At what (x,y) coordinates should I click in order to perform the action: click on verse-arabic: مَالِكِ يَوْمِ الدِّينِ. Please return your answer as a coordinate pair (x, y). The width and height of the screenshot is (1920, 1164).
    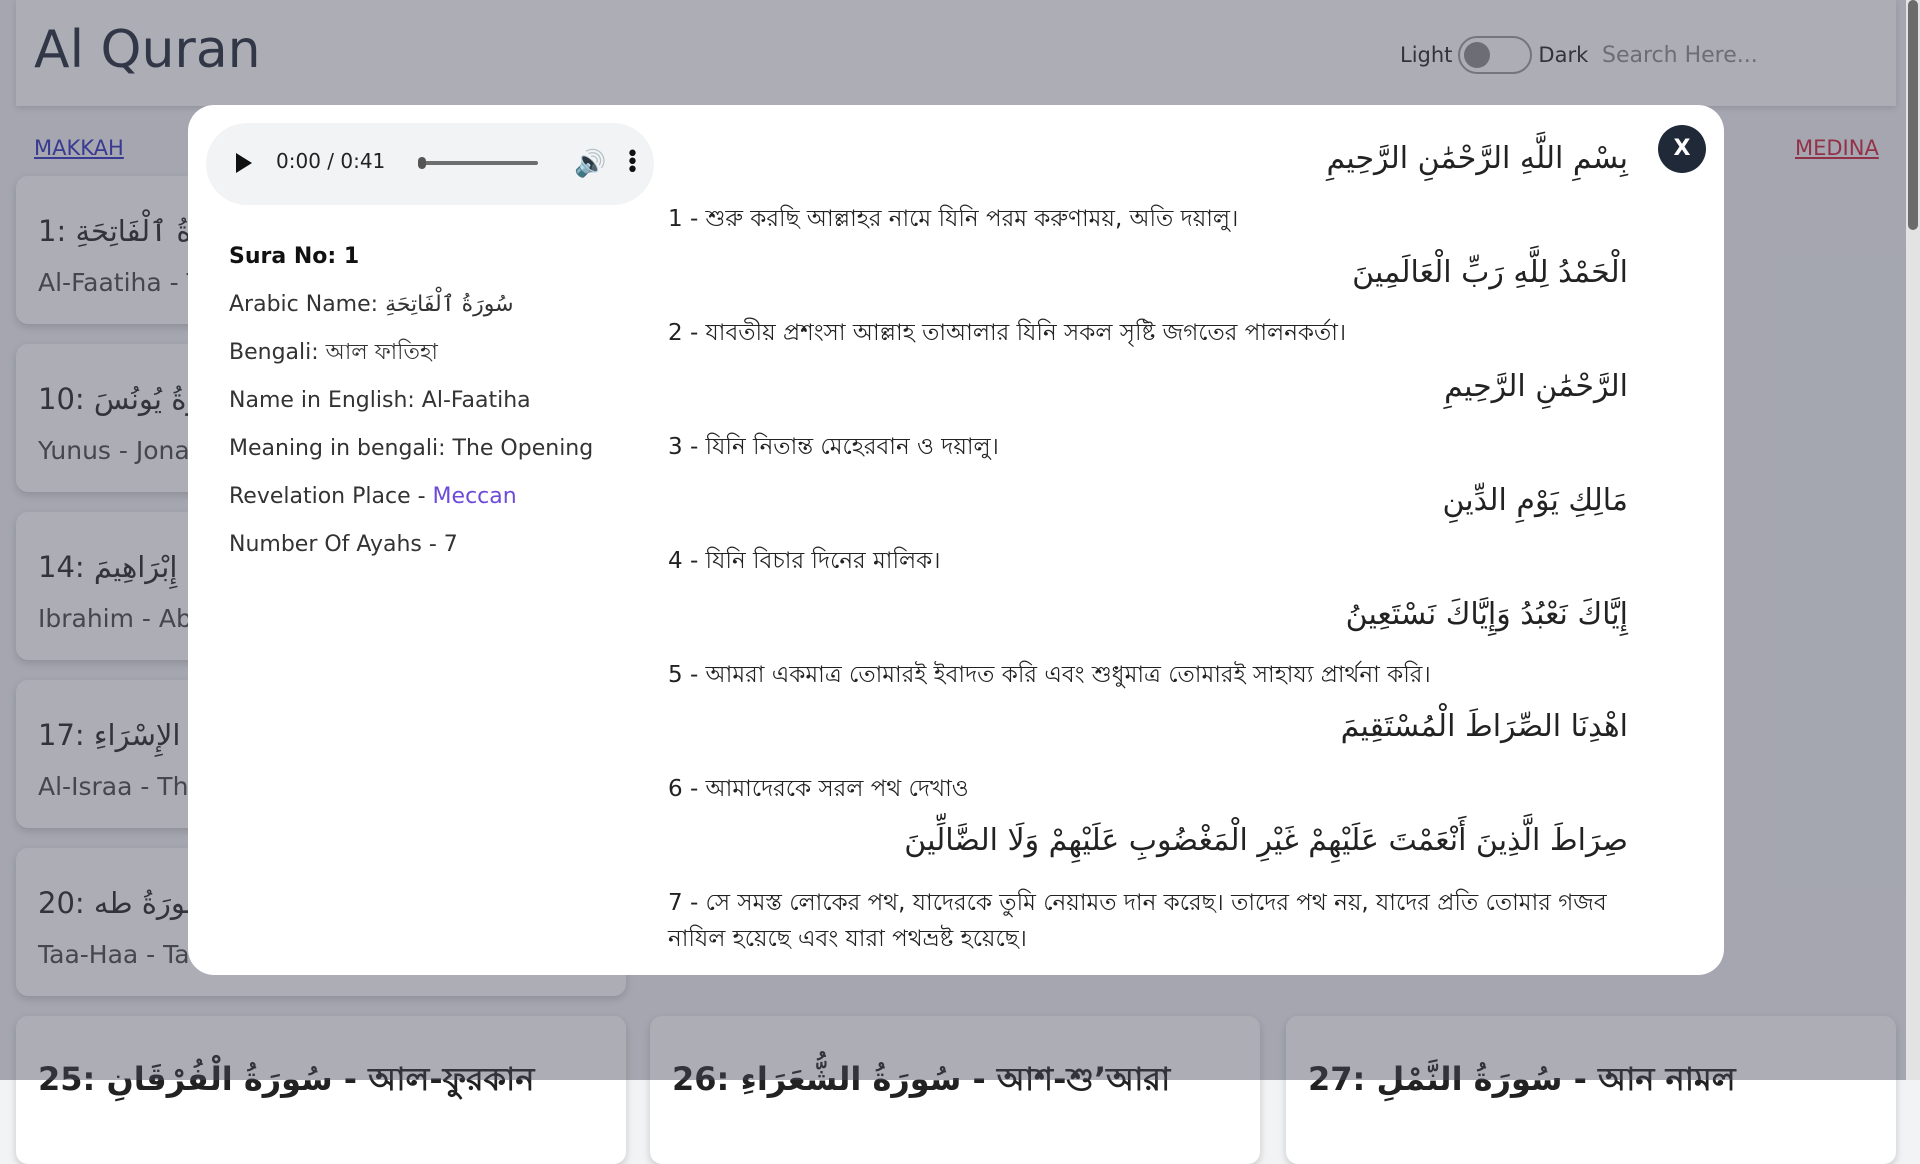
    Looking at the image, I should click on (1535, 500).